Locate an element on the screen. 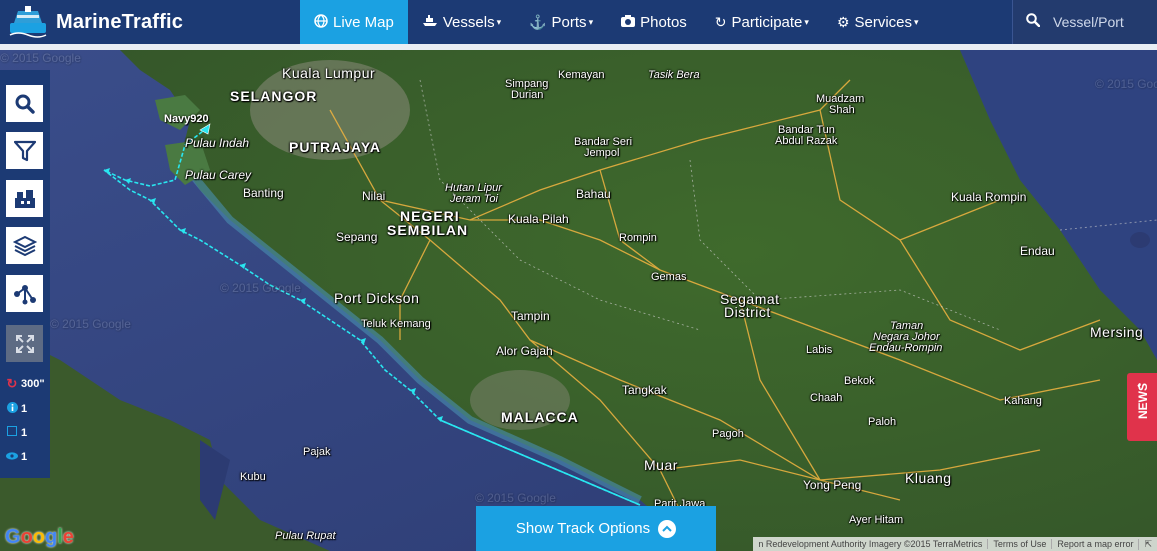 This screenshot has height=551, width=1157. nav-participate: ↻ Participate ▾ is located at coordinates (762, 22).